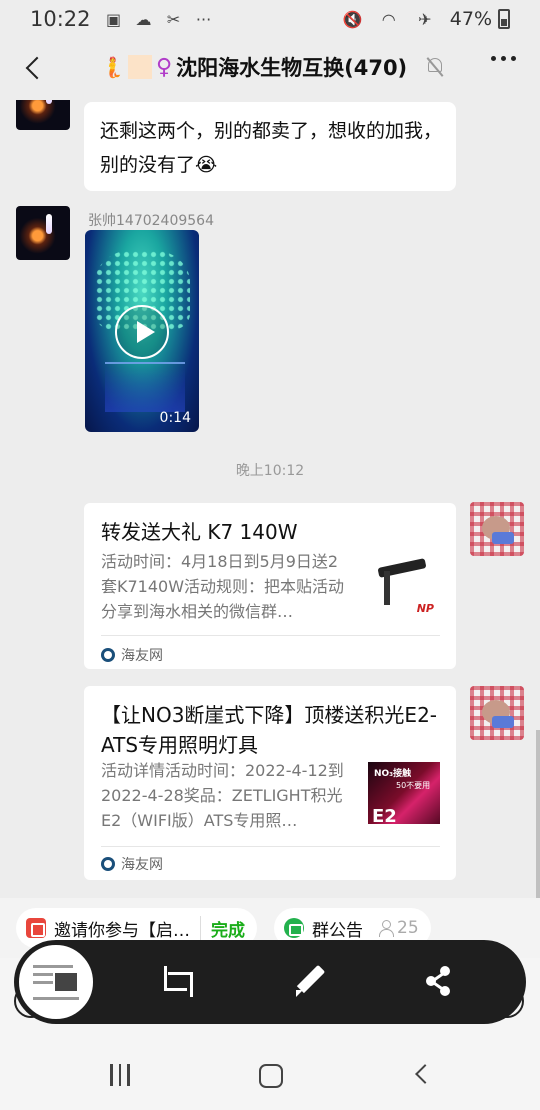  I want to click on task-icon, so click(36, 928).